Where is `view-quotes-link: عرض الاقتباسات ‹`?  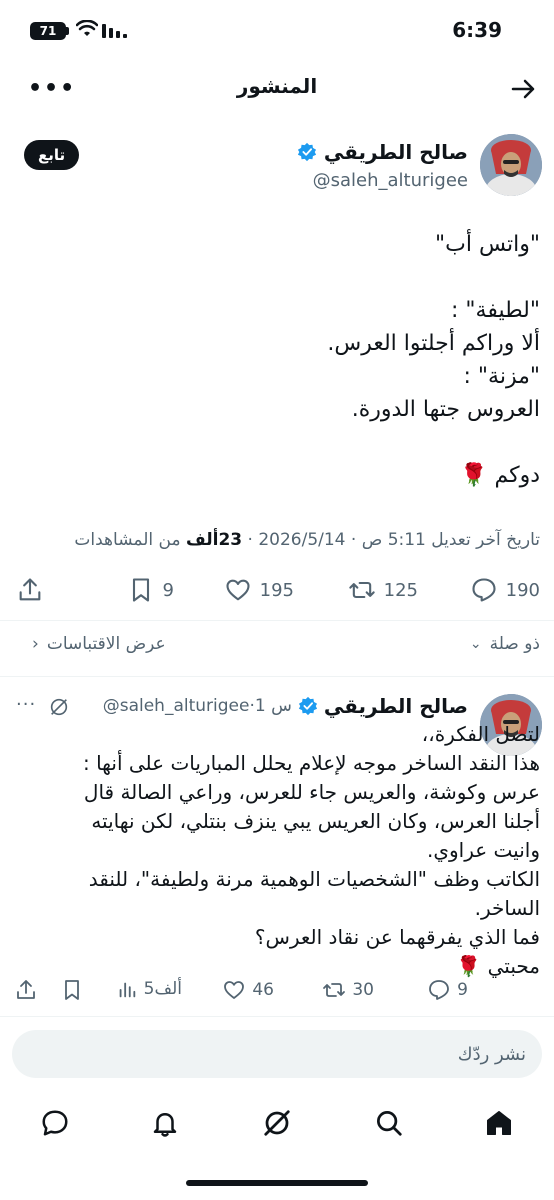
view-quotes-link: عرض الاقتباسات ‹ is located at coordinates (99, 644).